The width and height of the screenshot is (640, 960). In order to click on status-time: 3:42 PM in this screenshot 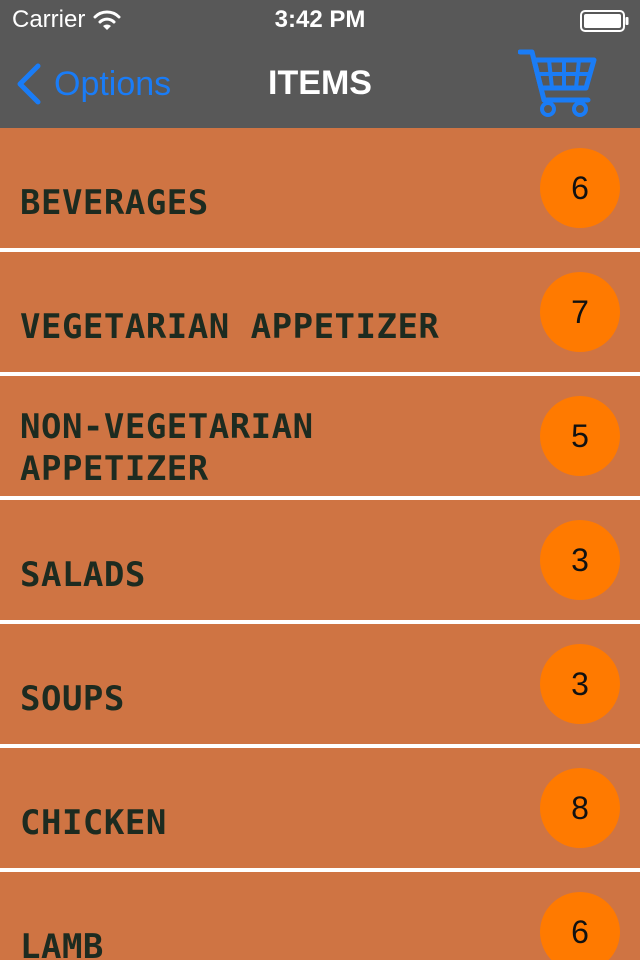, I will do `click(320, 19)`.